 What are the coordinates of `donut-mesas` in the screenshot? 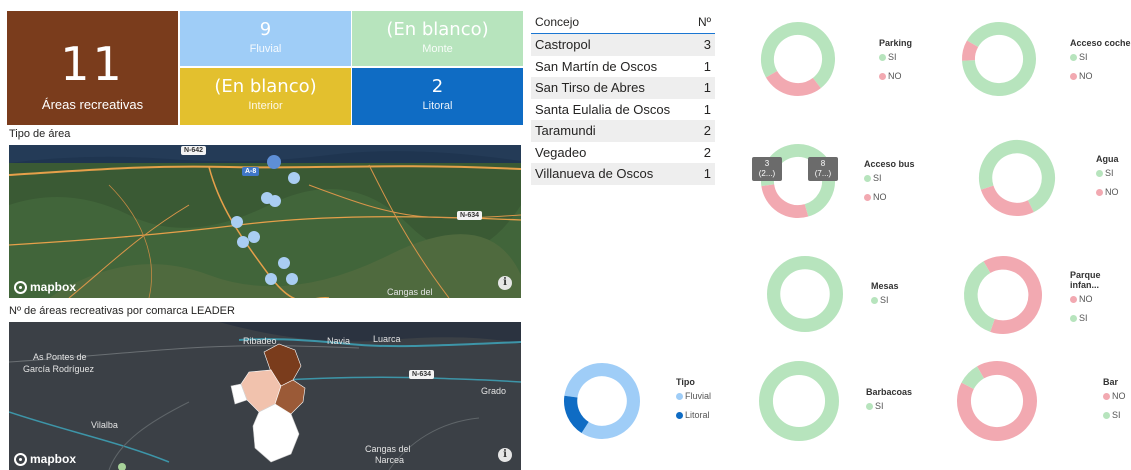 It's located at (805, 294).